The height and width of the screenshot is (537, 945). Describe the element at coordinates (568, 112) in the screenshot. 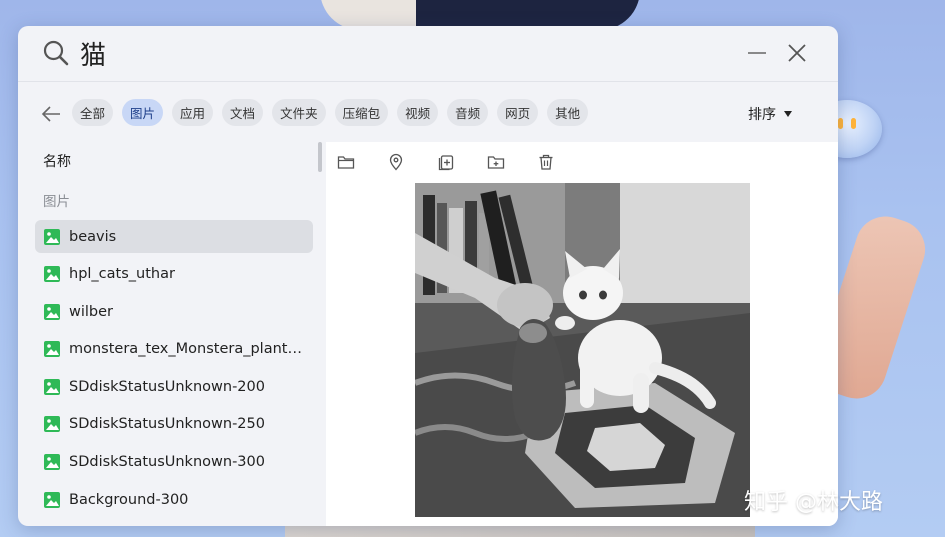

I see `filter-chip-other: 其他` at that location.